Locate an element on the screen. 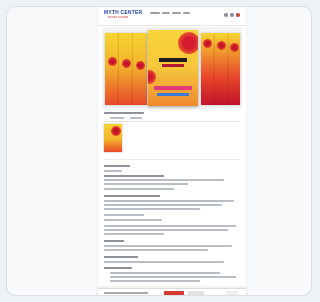 The width and height of the screenshot is (320, 302). site-logo: MYTH CENTER BOOKS & MORE is located at coordinates (124, 15).